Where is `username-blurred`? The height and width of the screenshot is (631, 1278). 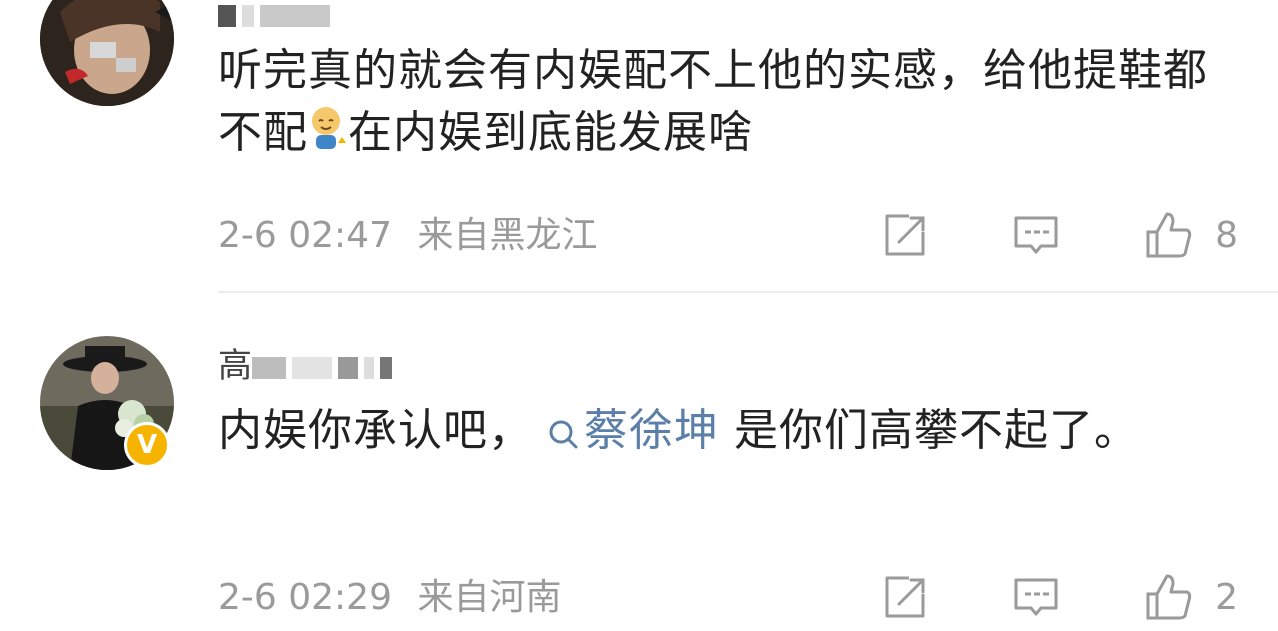 username-blurred is located at coordinates (277, 17).